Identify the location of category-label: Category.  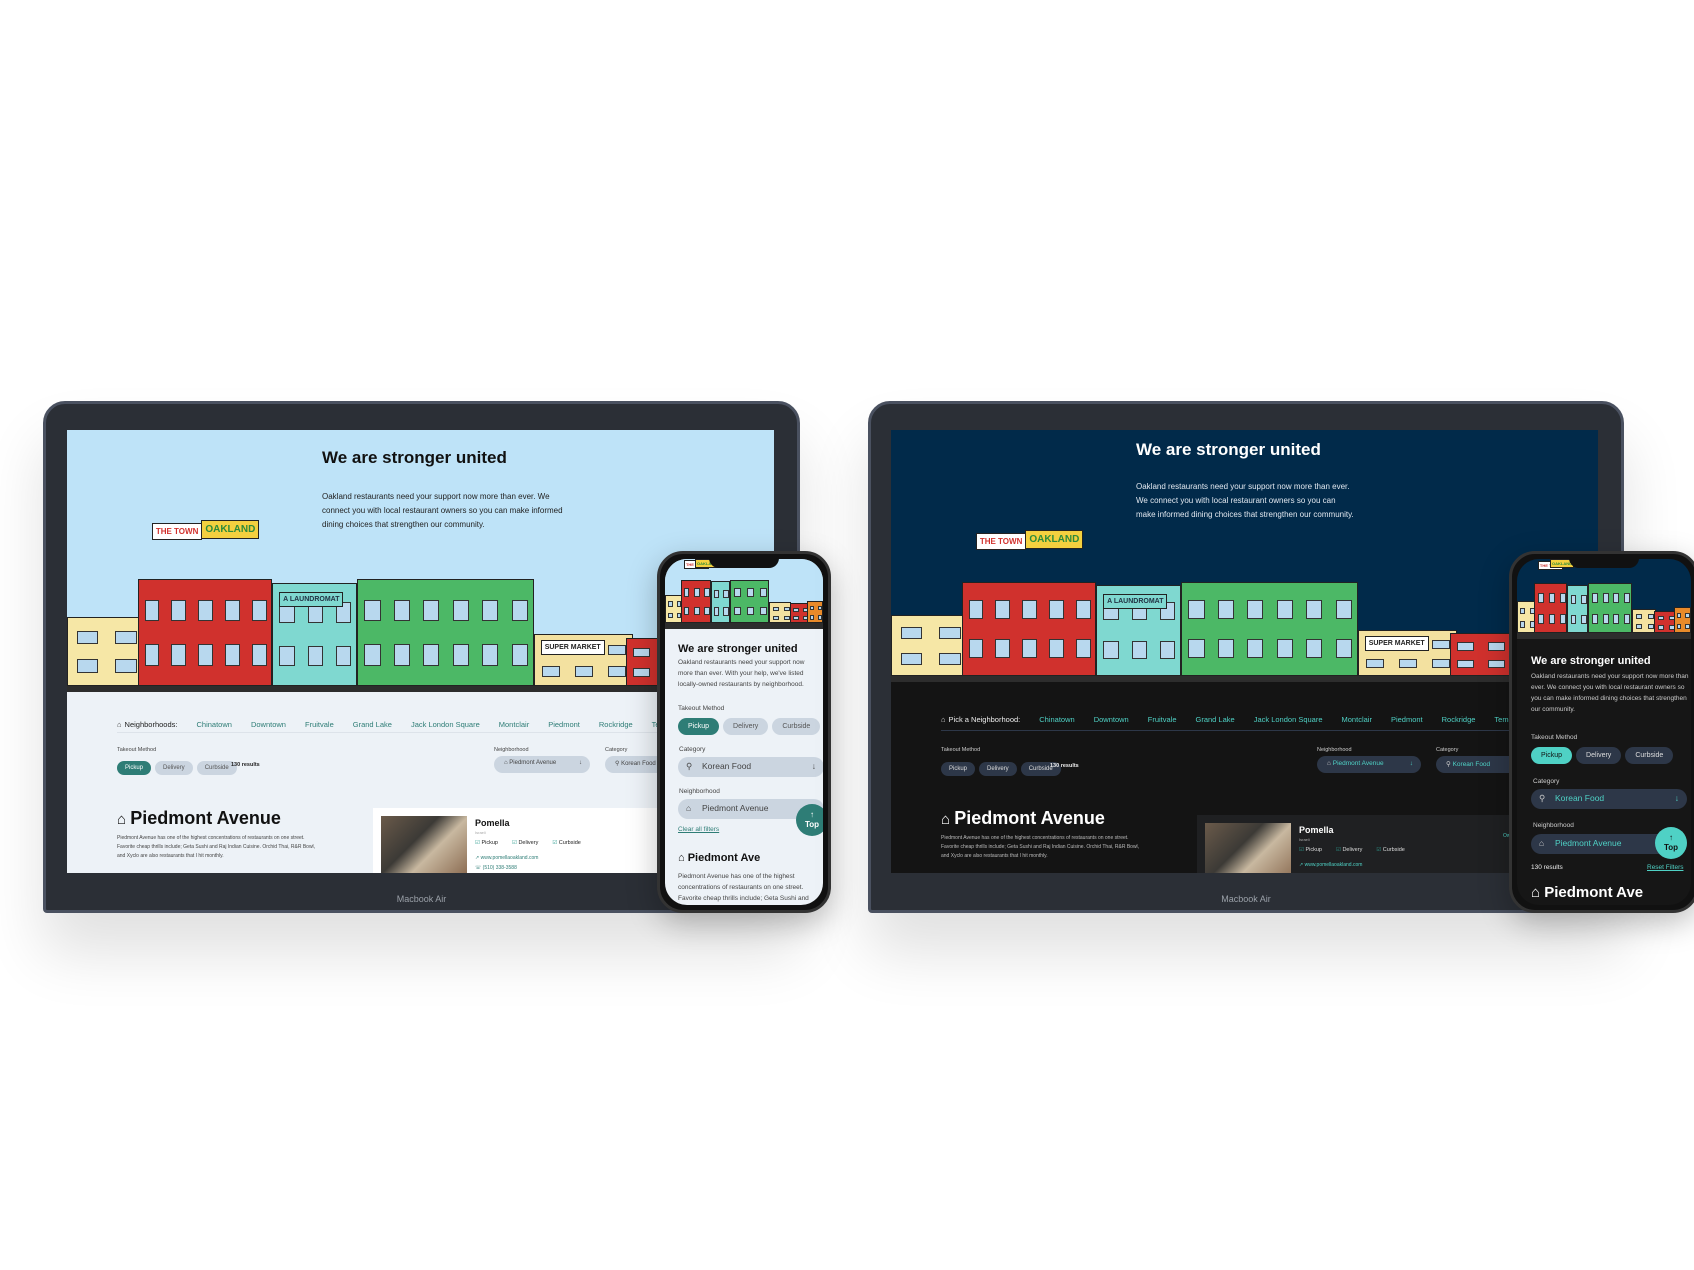
(616, 750).